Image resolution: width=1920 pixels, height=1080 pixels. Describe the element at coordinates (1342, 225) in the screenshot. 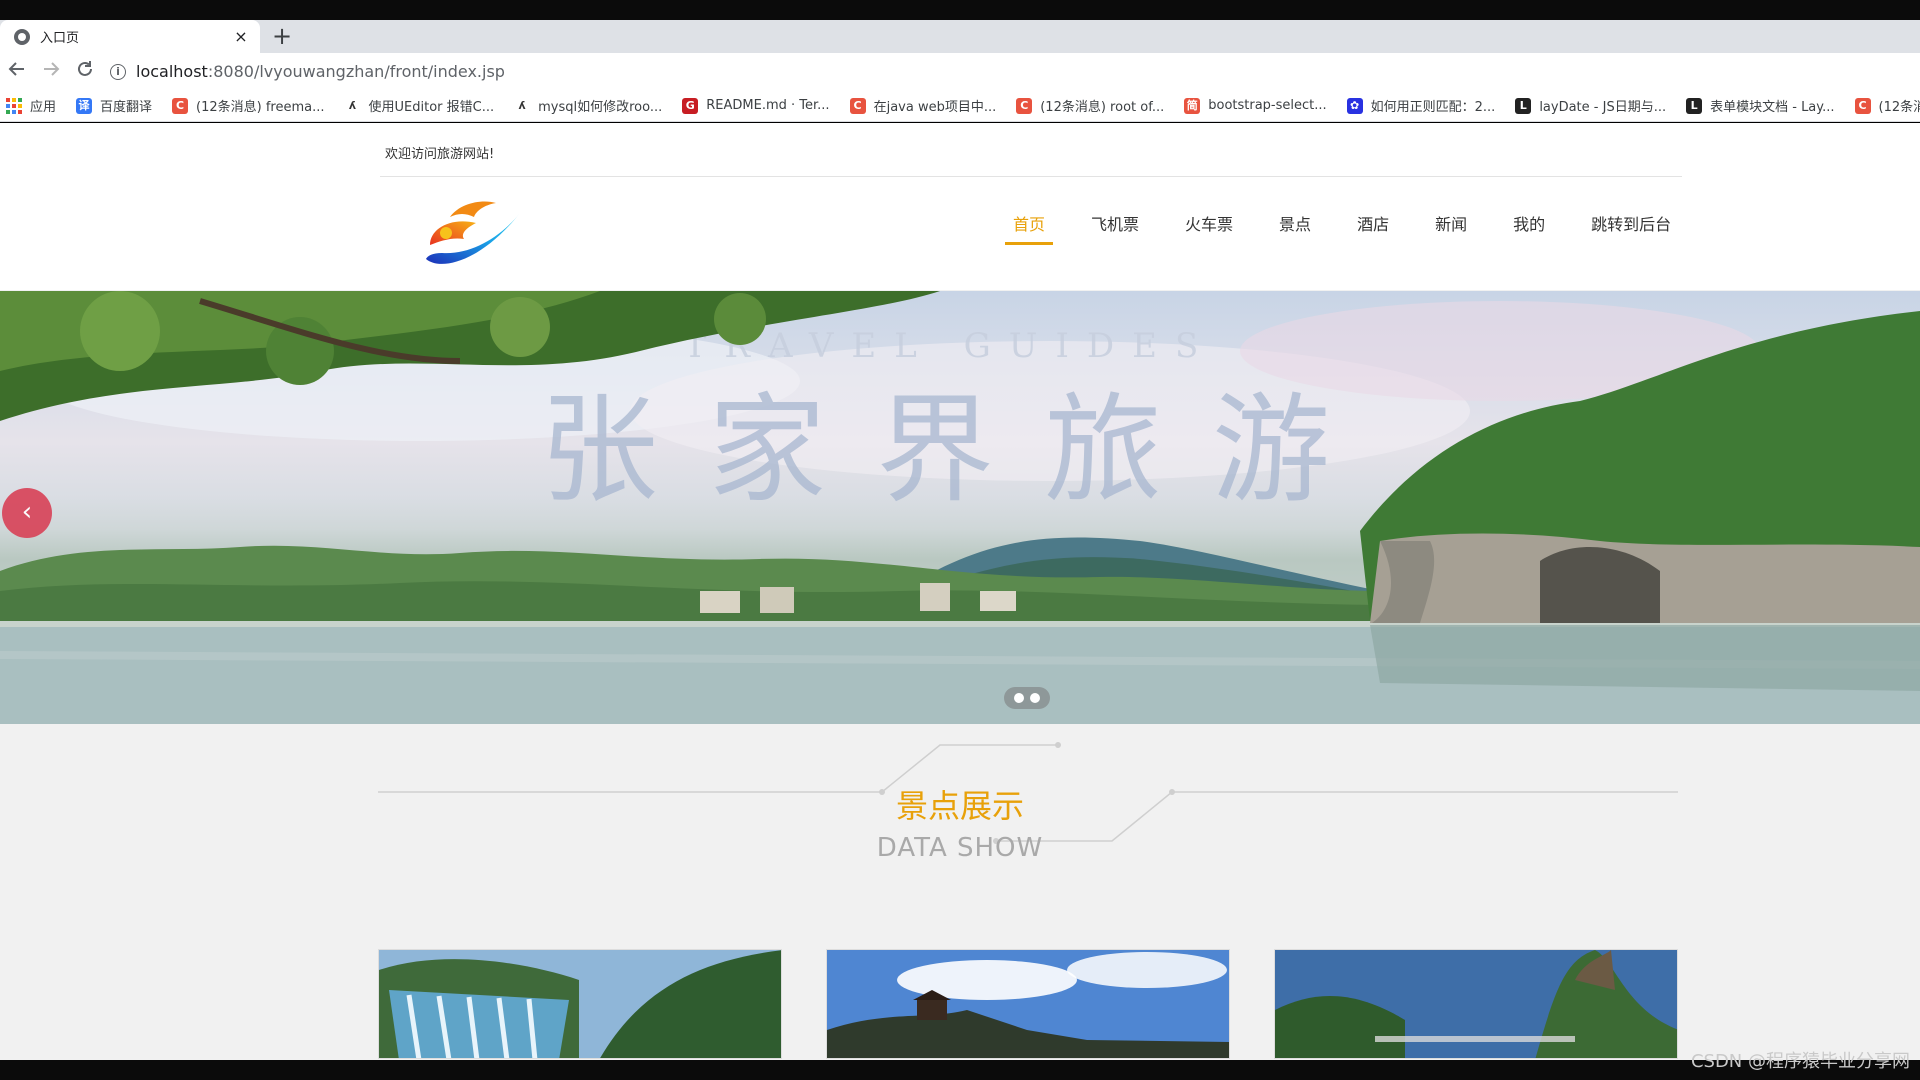

I see `main-navigation: 首页 飞机票 火车票 景点 酒店 新闻 我的 跳转到后台` at that location.